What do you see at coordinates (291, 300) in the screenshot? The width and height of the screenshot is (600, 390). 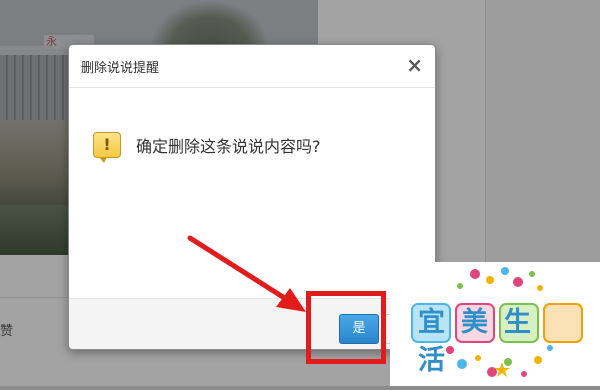 I see `arrow-head` at bounding box center [291, 300].